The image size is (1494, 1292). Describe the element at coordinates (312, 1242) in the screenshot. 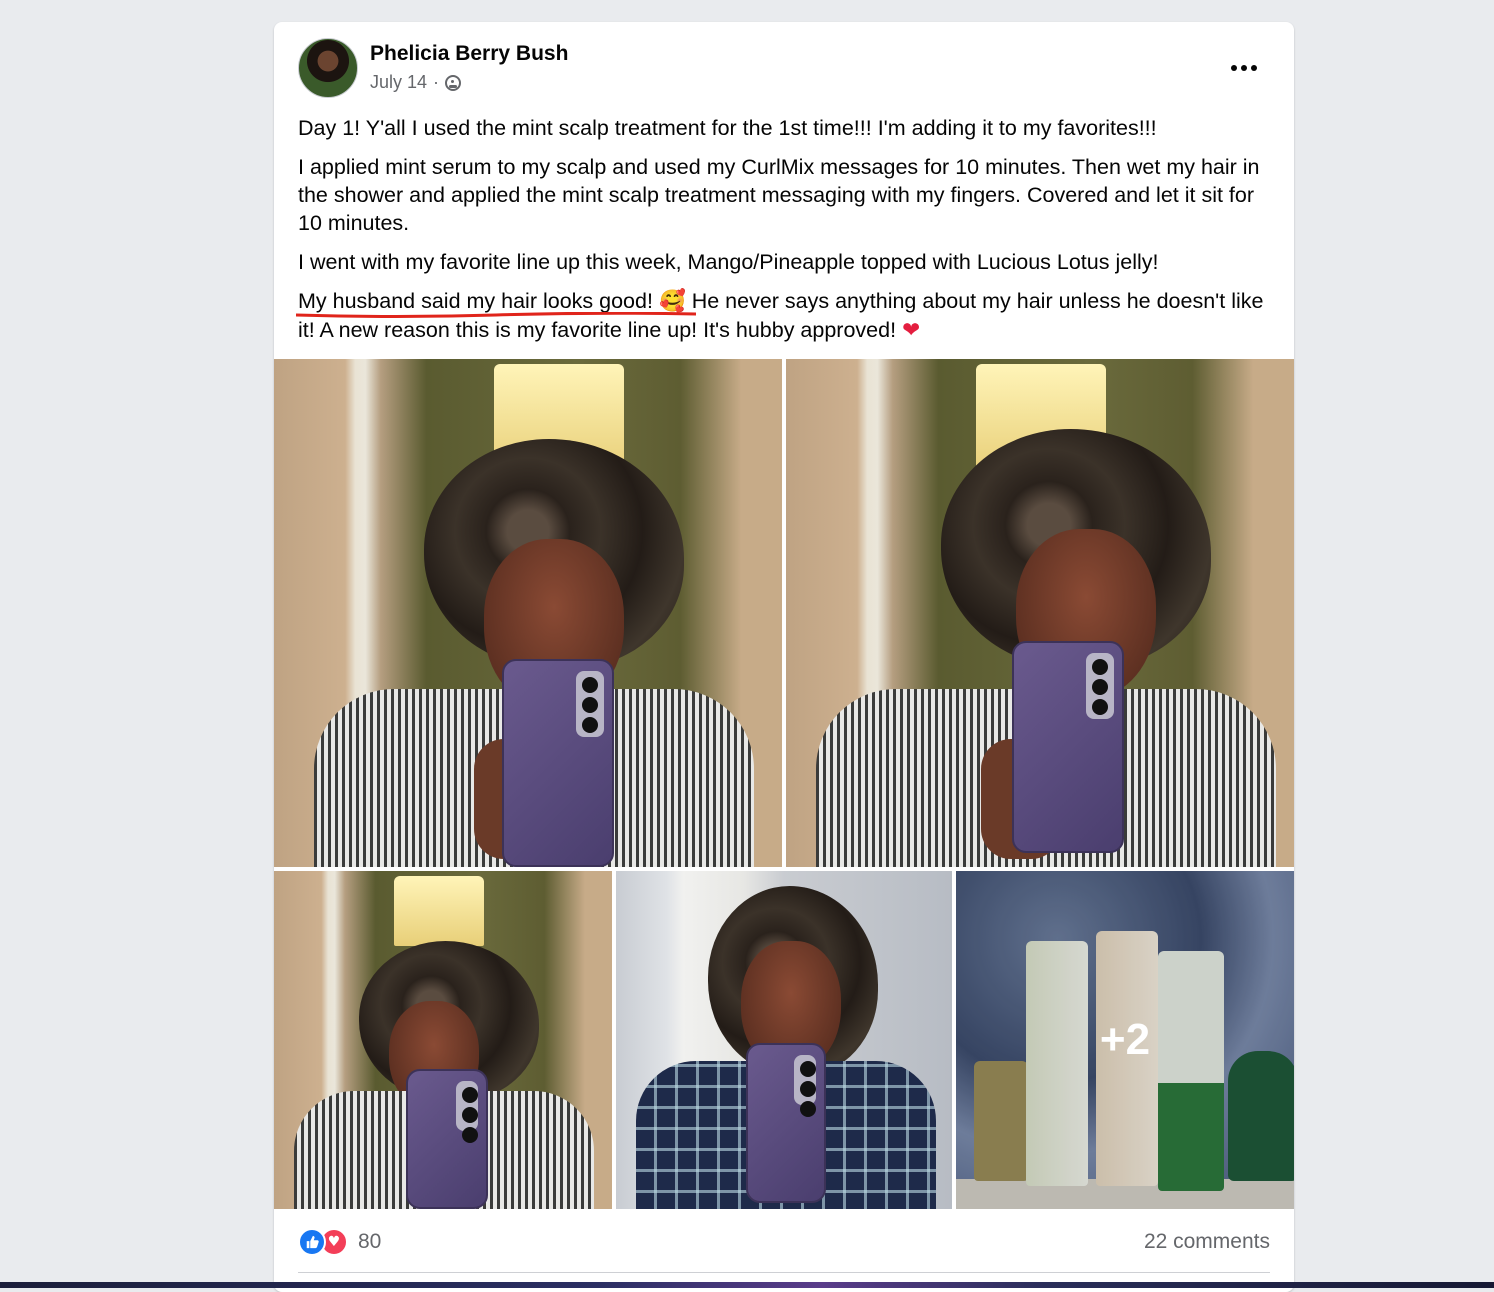

I see `like-icon` at that location.